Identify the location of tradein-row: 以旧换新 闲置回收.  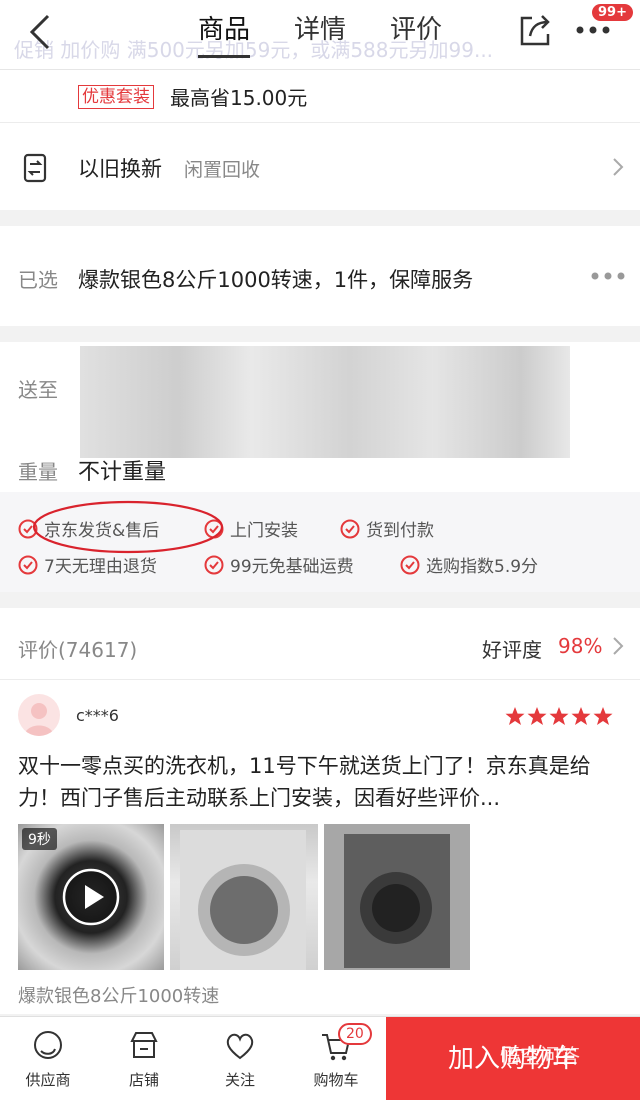
(320, 166).